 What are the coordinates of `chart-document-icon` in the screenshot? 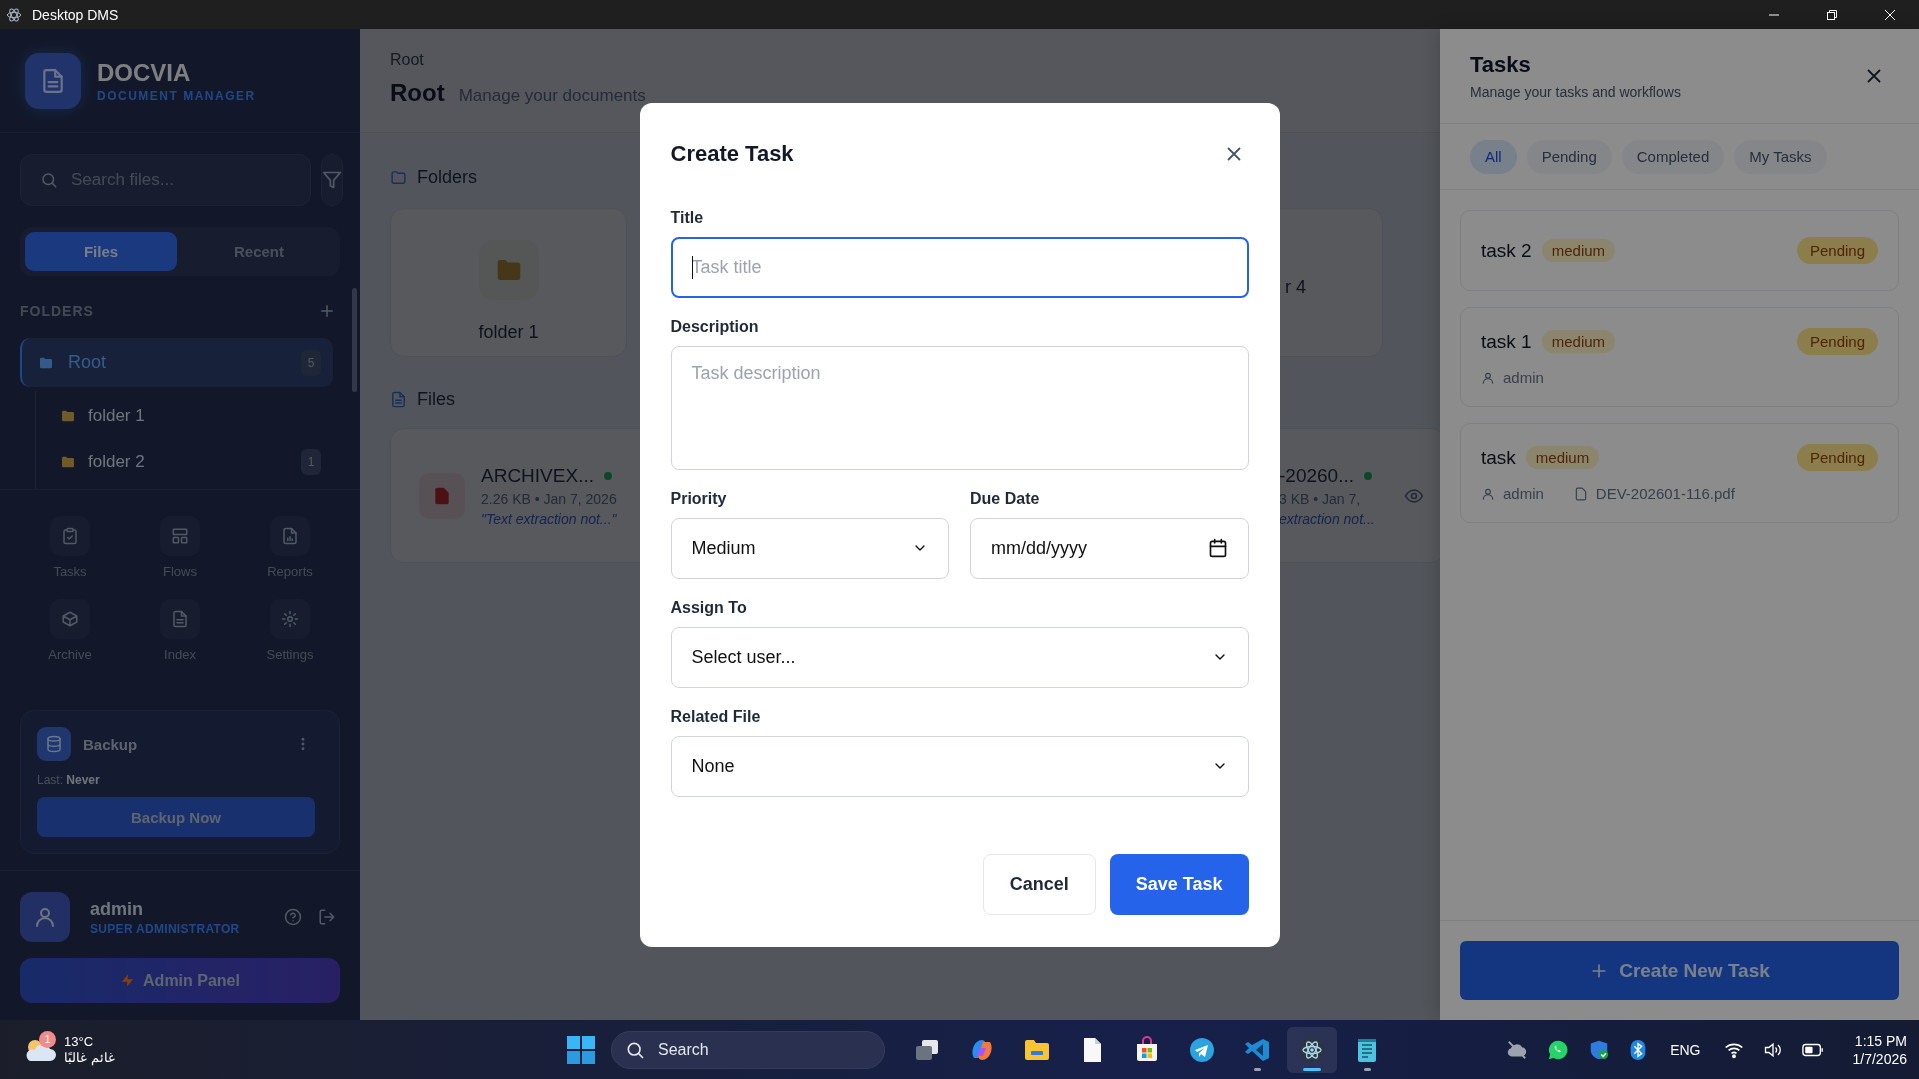 It's located at (290, 536).